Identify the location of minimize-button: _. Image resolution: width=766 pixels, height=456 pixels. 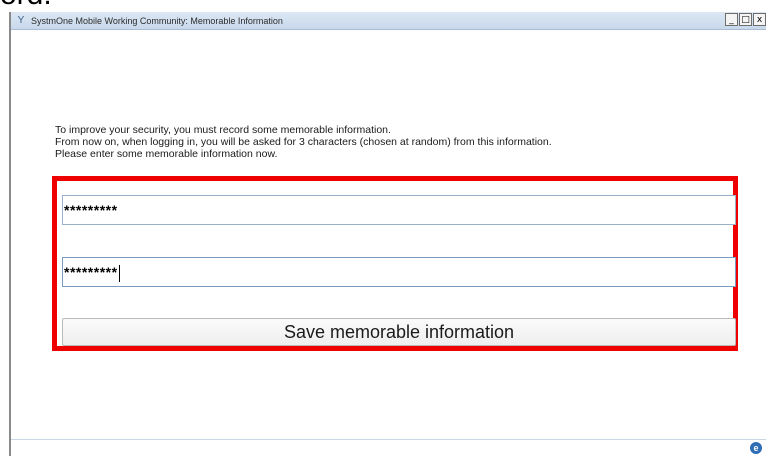
(731, 19).